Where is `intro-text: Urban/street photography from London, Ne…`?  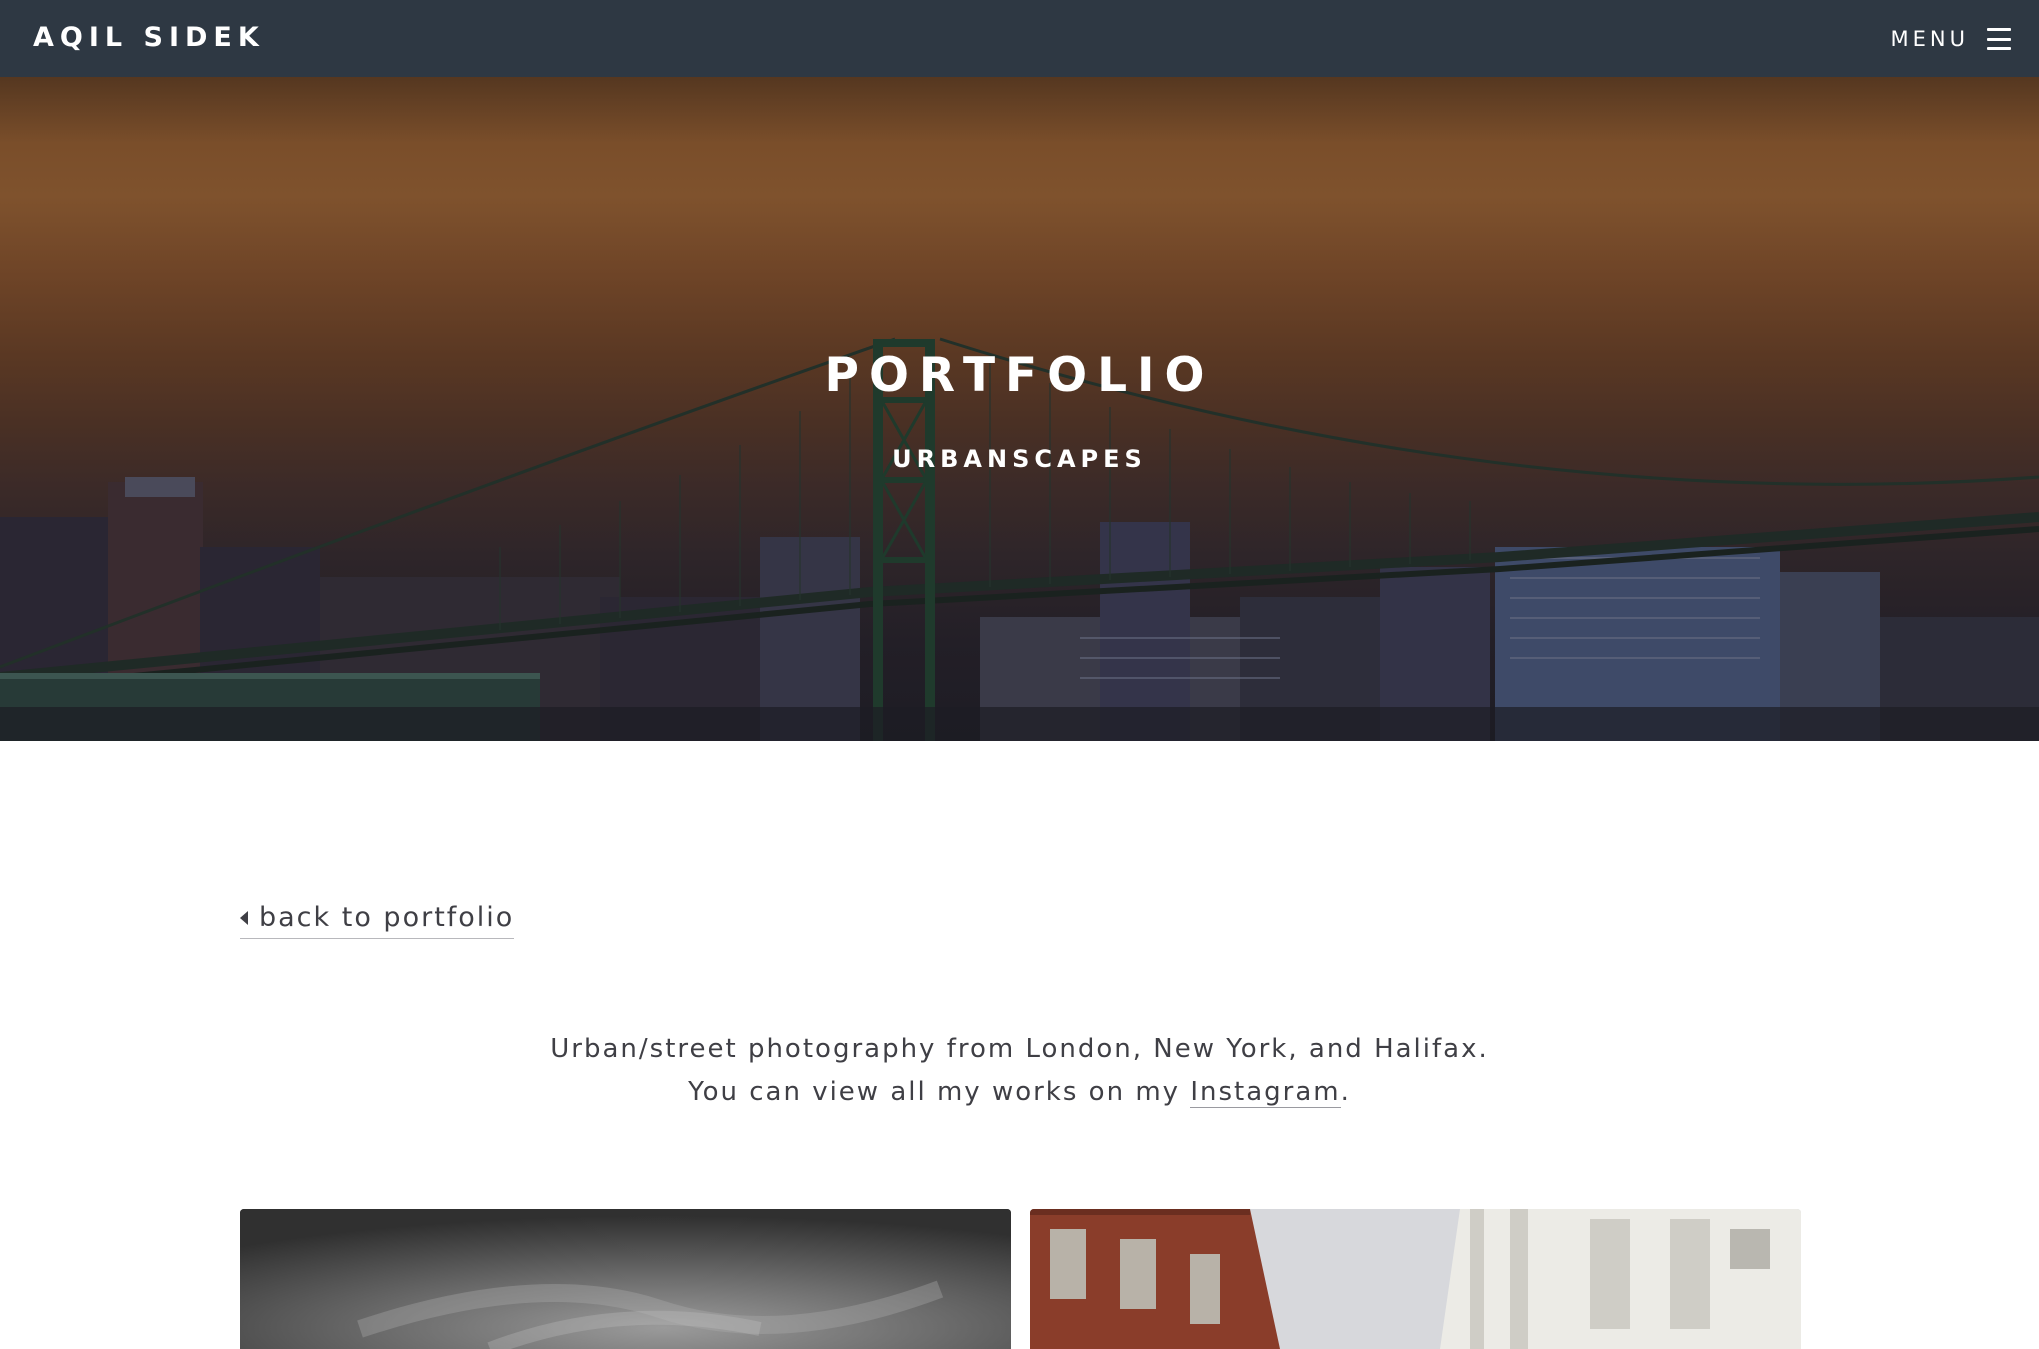 intro-text: Urban/street photography from London, Ne… is located at coordinates (1019, 1071).